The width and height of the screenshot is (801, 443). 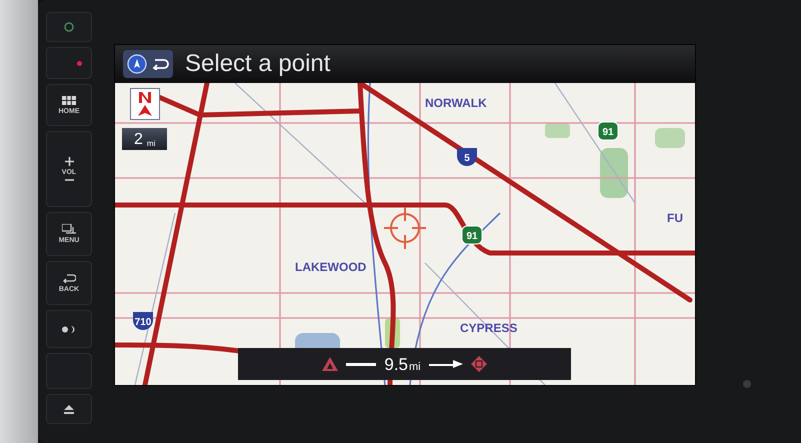 What do you see at coordinates (69, 229) in the screenshot?
I see `menu-icon` at bounding box center [69, 229].